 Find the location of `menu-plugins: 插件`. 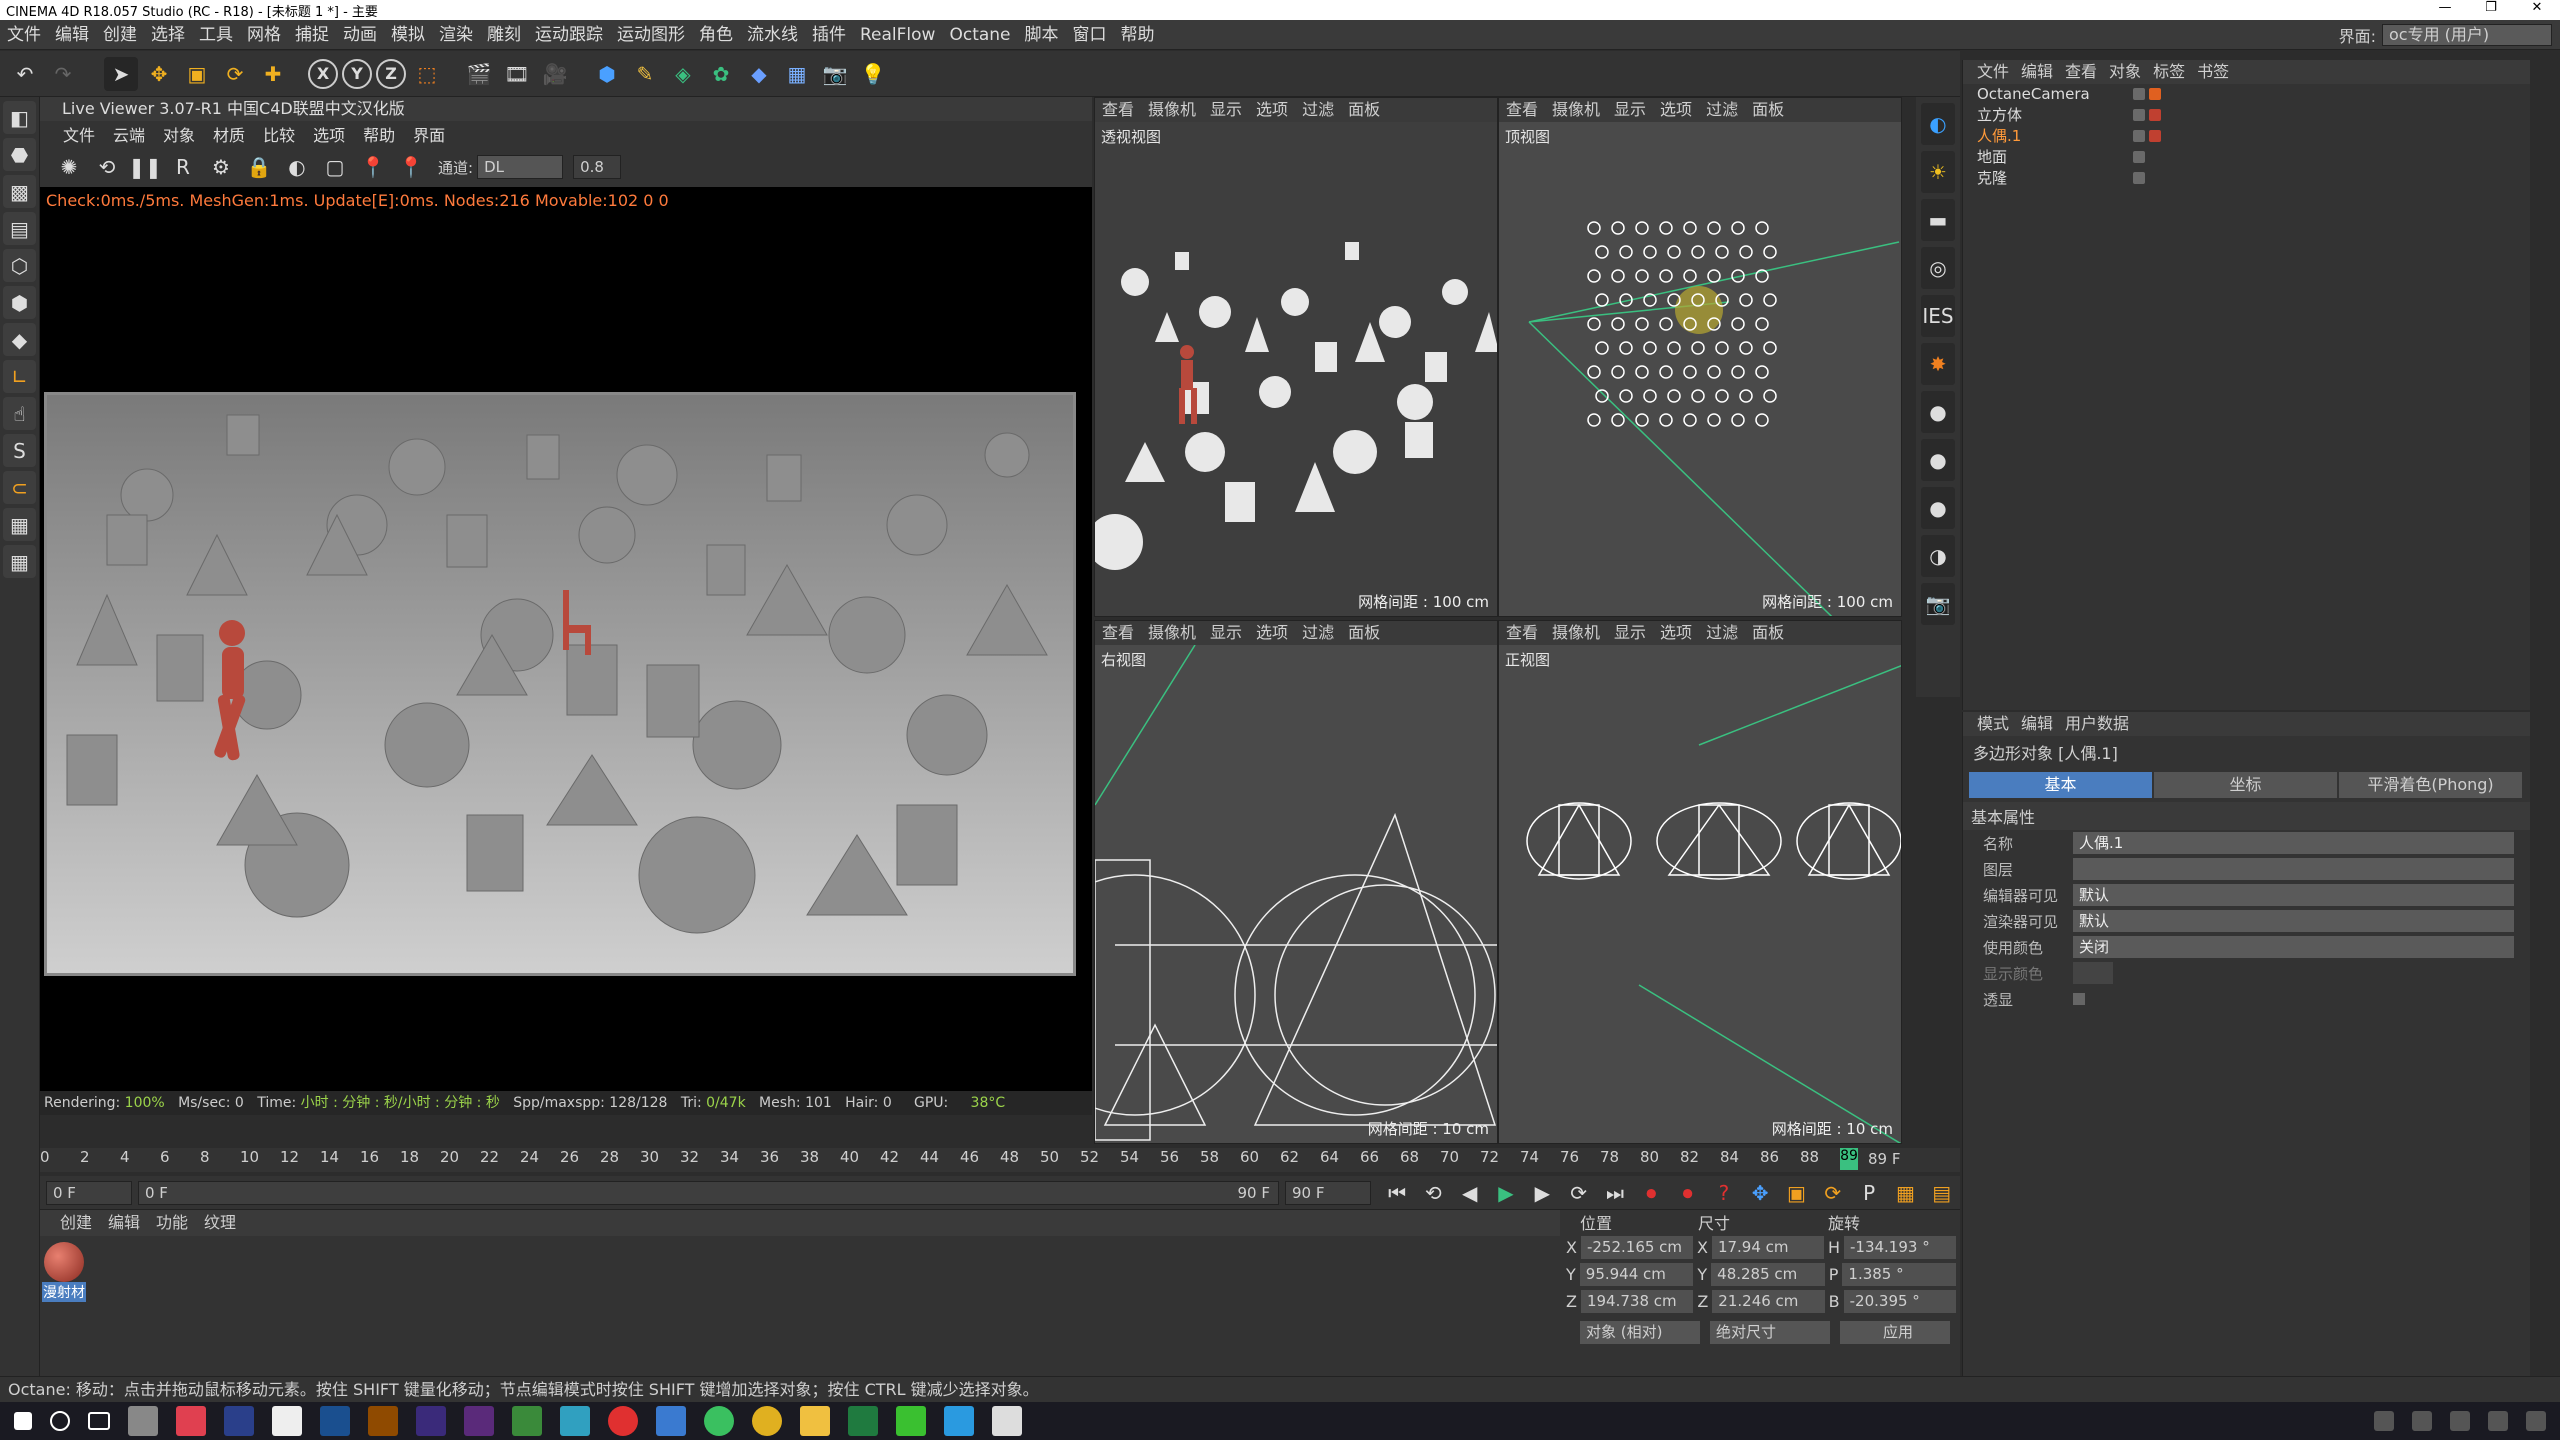

menu-plugins: 插件 is located at coordinates (829, 35).